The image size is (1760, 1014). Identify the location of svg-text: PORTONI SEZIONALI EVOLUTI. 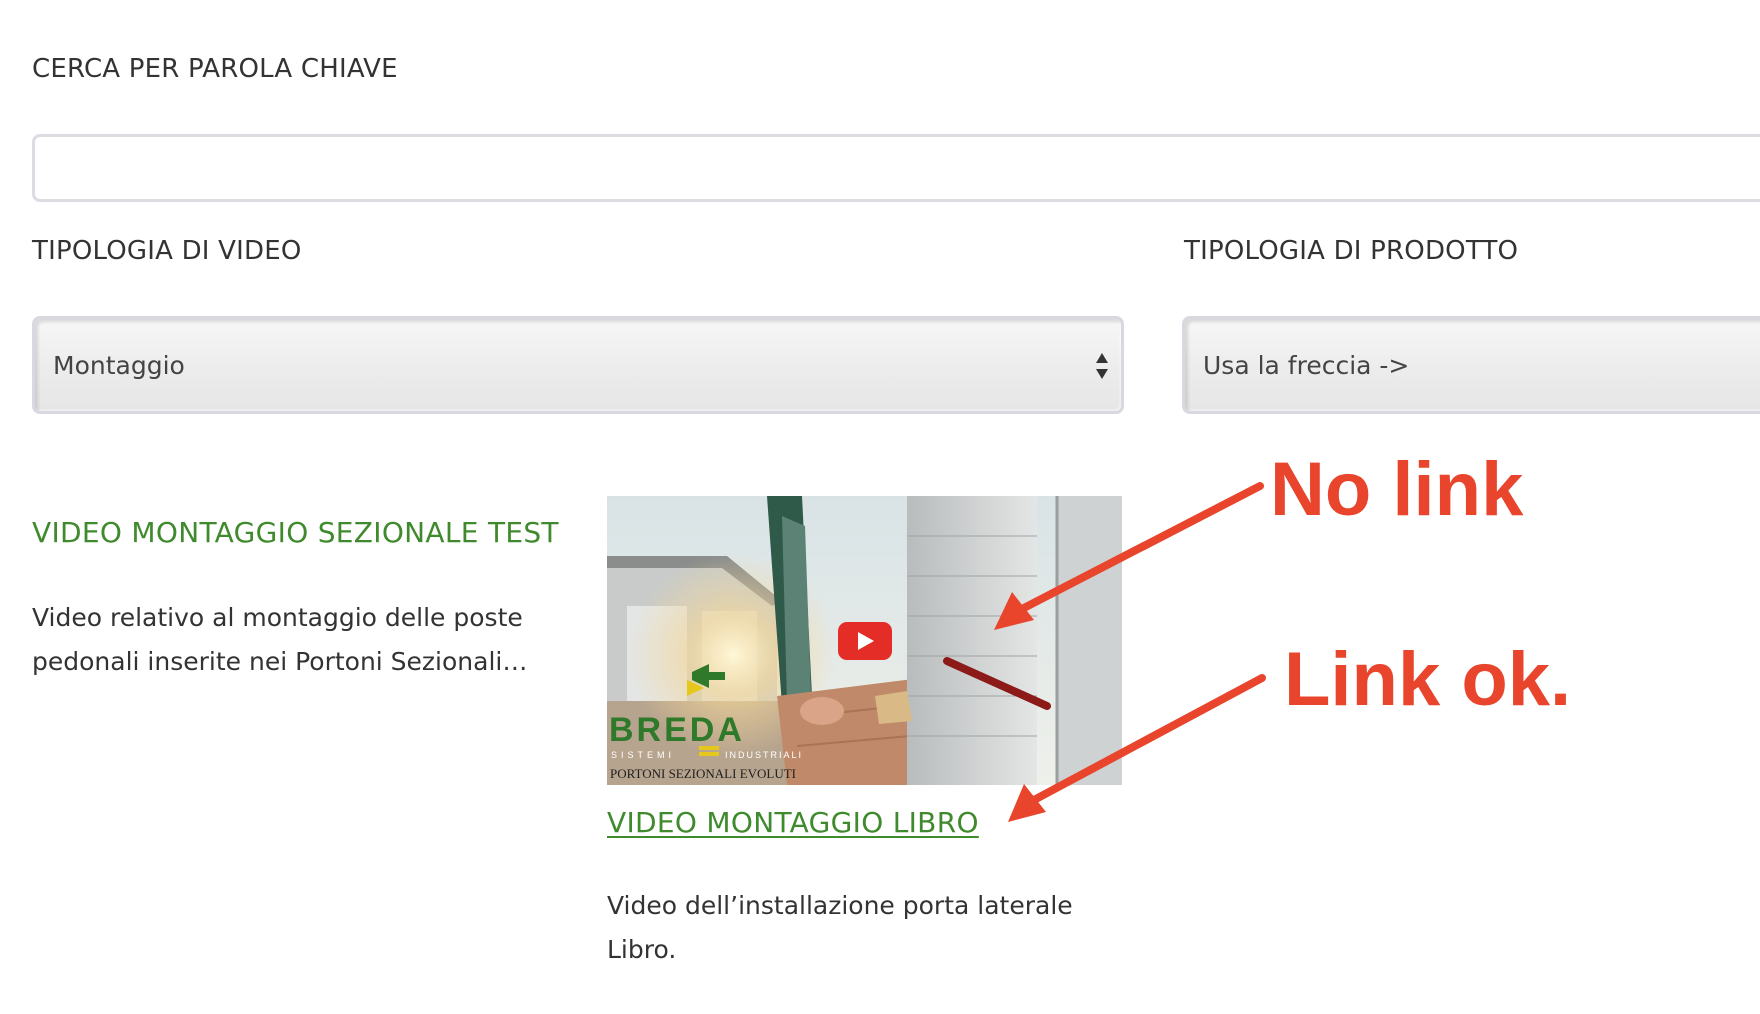
(703, 773).